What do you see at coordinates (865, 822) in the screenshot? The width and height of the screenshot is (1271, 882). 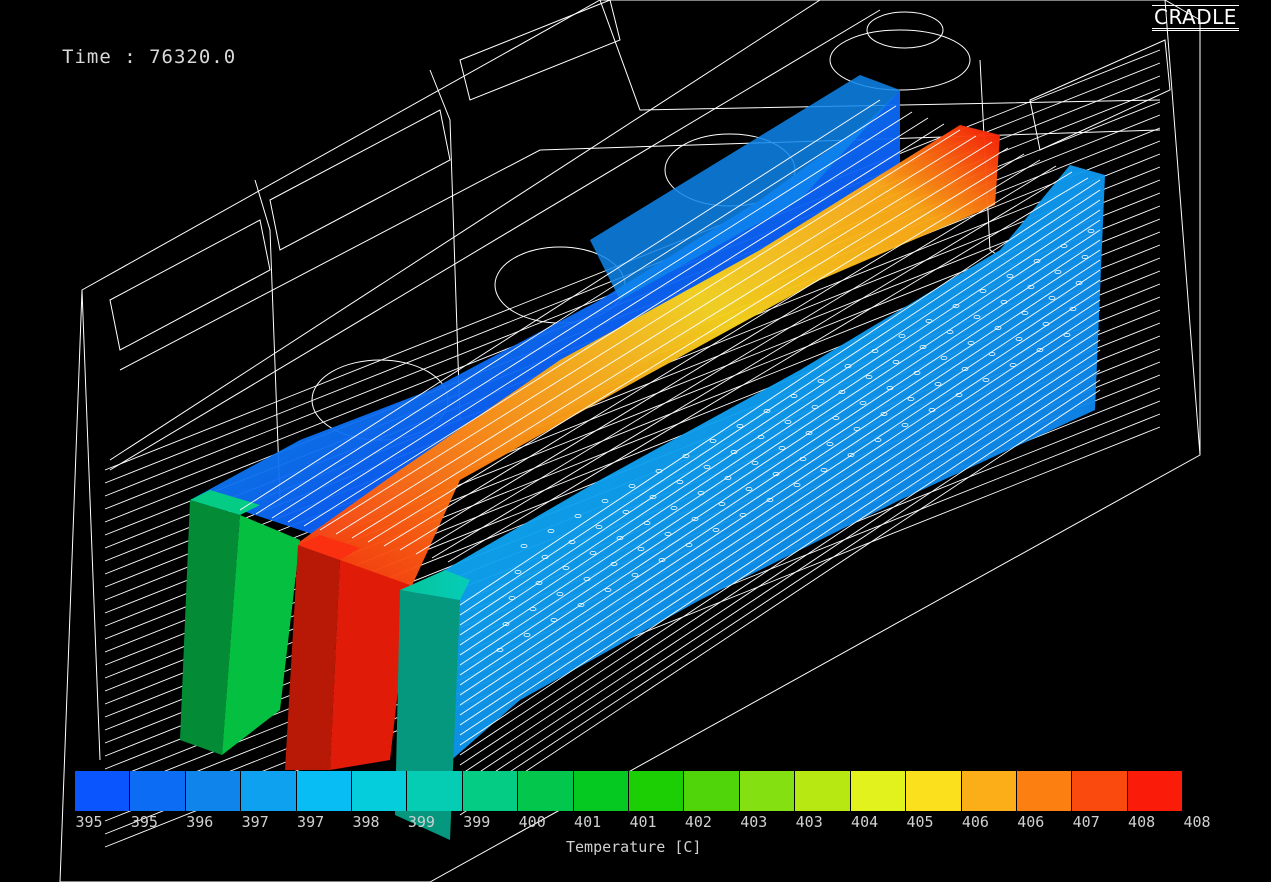 I see `legend-tick-label: 404` at bounding box center [865, 822].